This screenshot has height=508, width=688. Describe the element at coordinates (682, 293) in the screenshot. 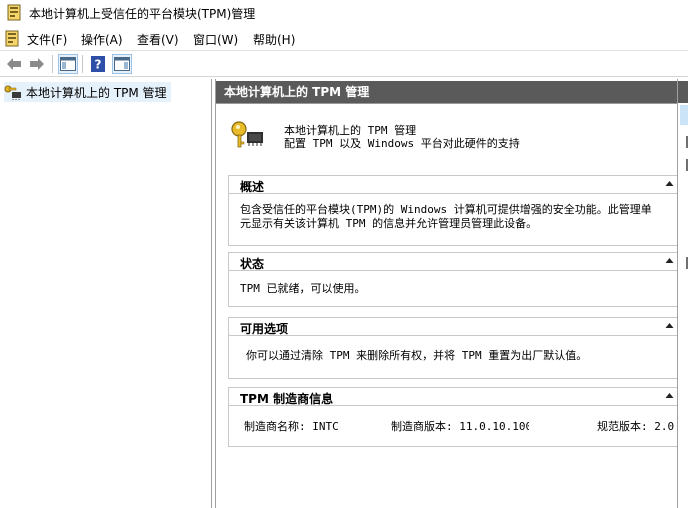

I see `actions-pane` at that location.